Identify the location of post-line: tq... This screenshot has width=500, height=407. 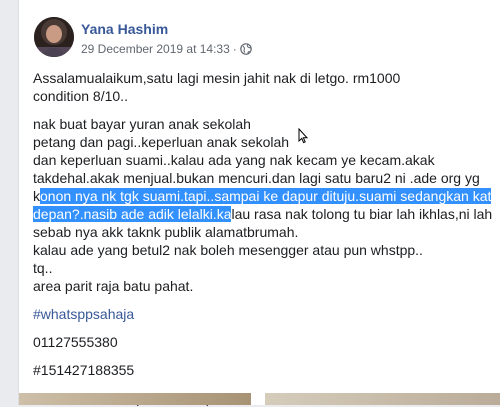
(43, 268).